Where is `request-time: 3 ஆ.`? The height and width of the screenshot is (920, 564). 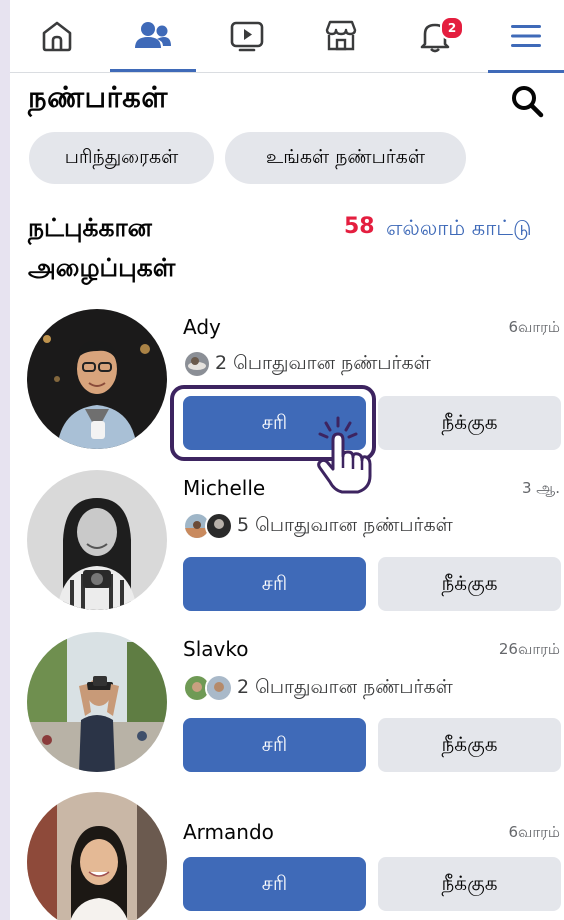
request-time: 3 ஆ. is located at coordinates (540, 488).